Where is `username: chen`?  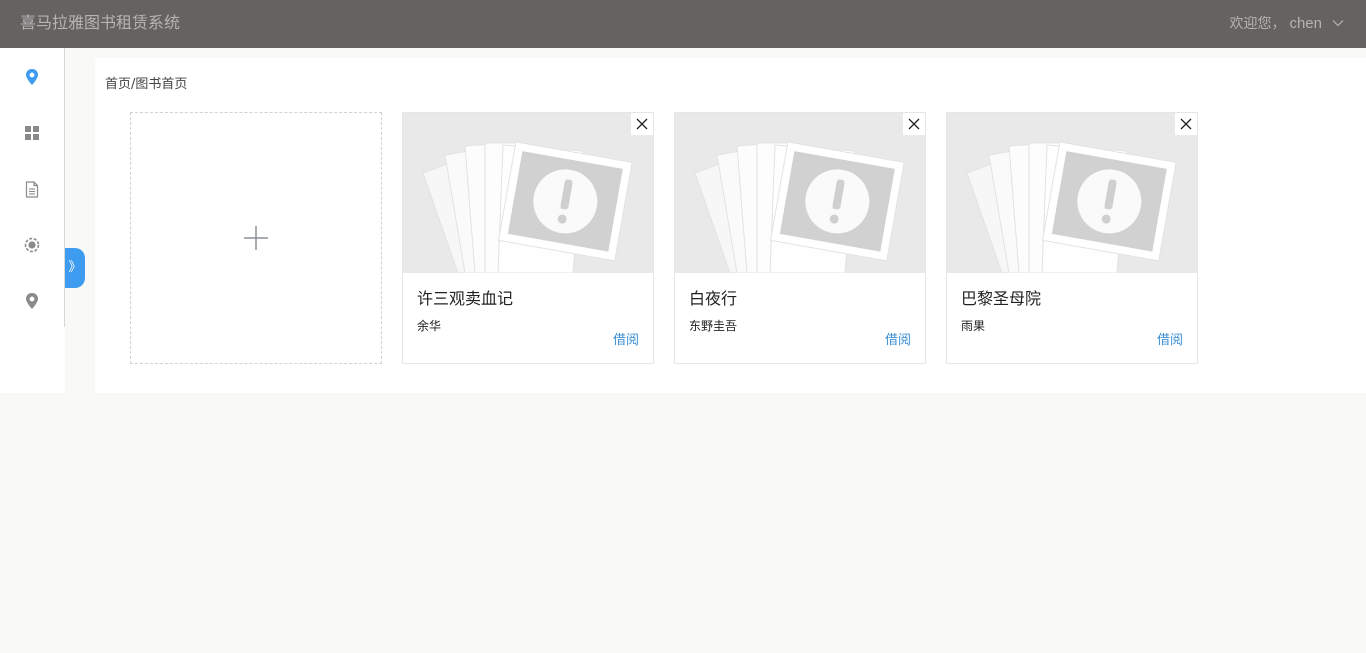 username: chen is located at coordinates (1305, 23).